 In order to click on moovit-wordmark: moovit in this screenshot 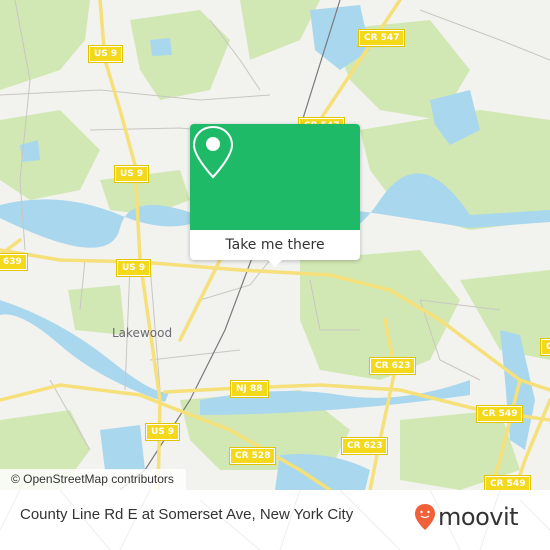, I will do `click(478, 517)`.